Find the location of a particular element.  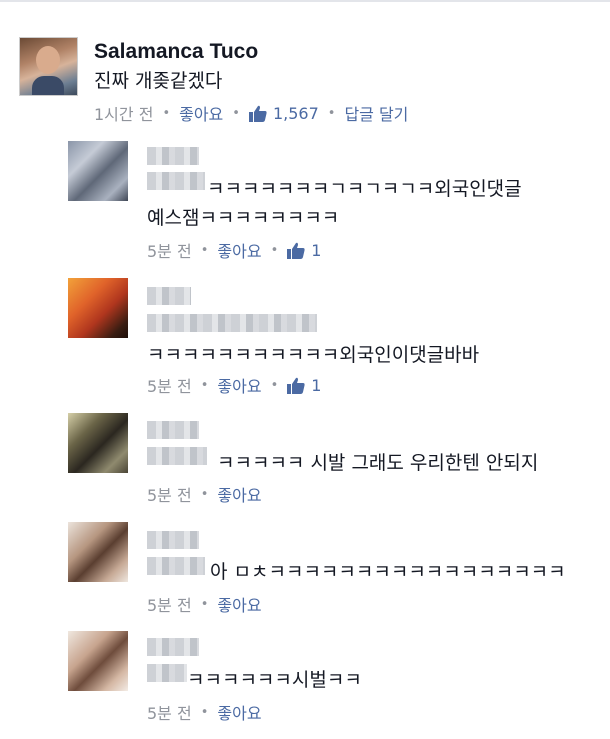

reply-text: 아 ㅁㅊㅋㅋㅋㅋㅋㅋㅋㅋㅋㅋㅋㅋㅋㅋㅋㅋㅋ is located at coordinates (388, 572).